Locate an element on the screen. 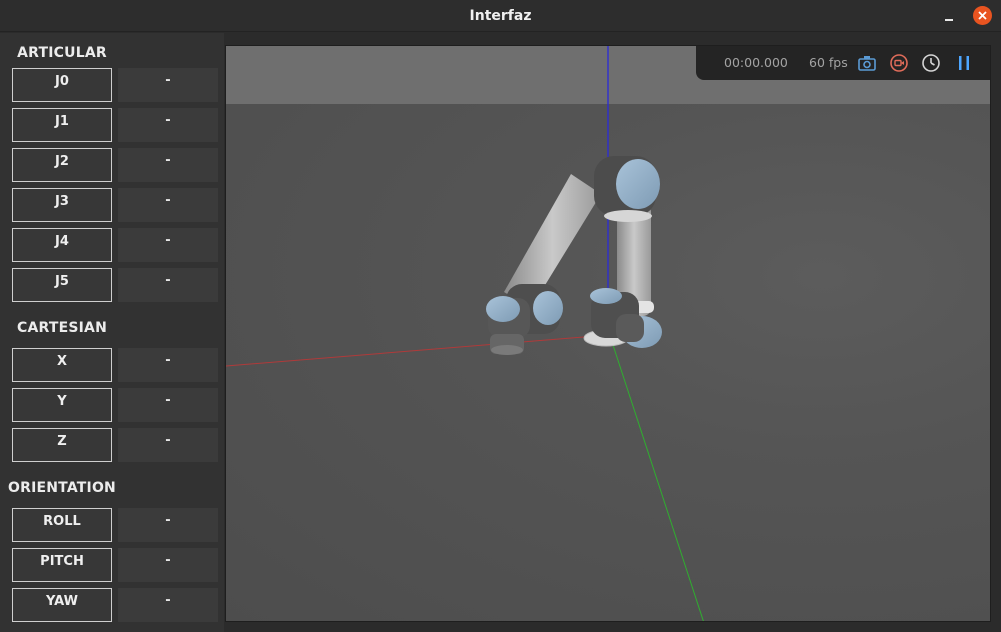 The width and height of the screenshot is (1001, 632). row-roll: ROLL - is located at coordinates (115, 525).